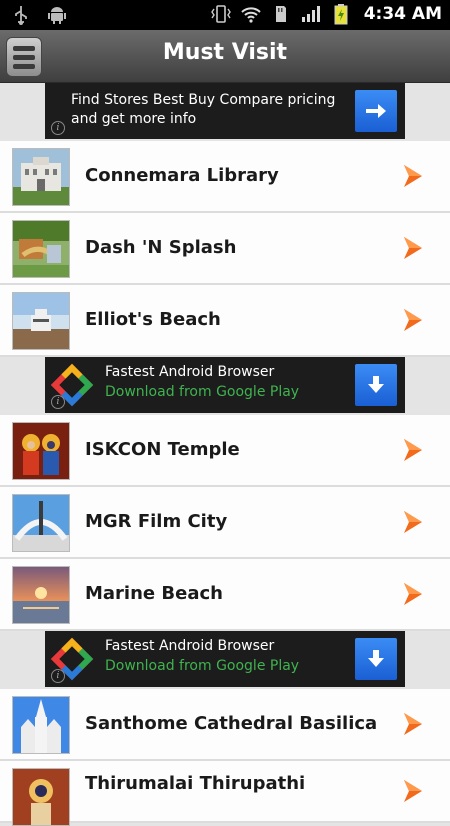 This screenshot has width=450, height=826. Describe the element at coordinates (57, 15) in the screenshot. I see `android-icon` at that location.